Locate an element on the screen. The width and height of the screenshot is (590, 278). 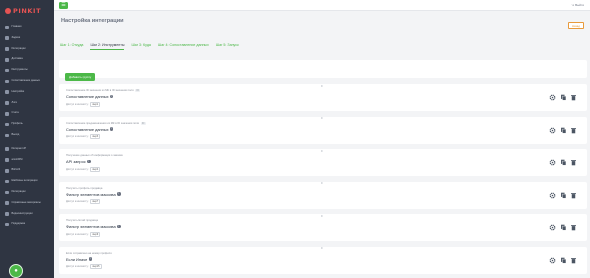
sidebar-item: Логи is located at coordinates (27, 103).